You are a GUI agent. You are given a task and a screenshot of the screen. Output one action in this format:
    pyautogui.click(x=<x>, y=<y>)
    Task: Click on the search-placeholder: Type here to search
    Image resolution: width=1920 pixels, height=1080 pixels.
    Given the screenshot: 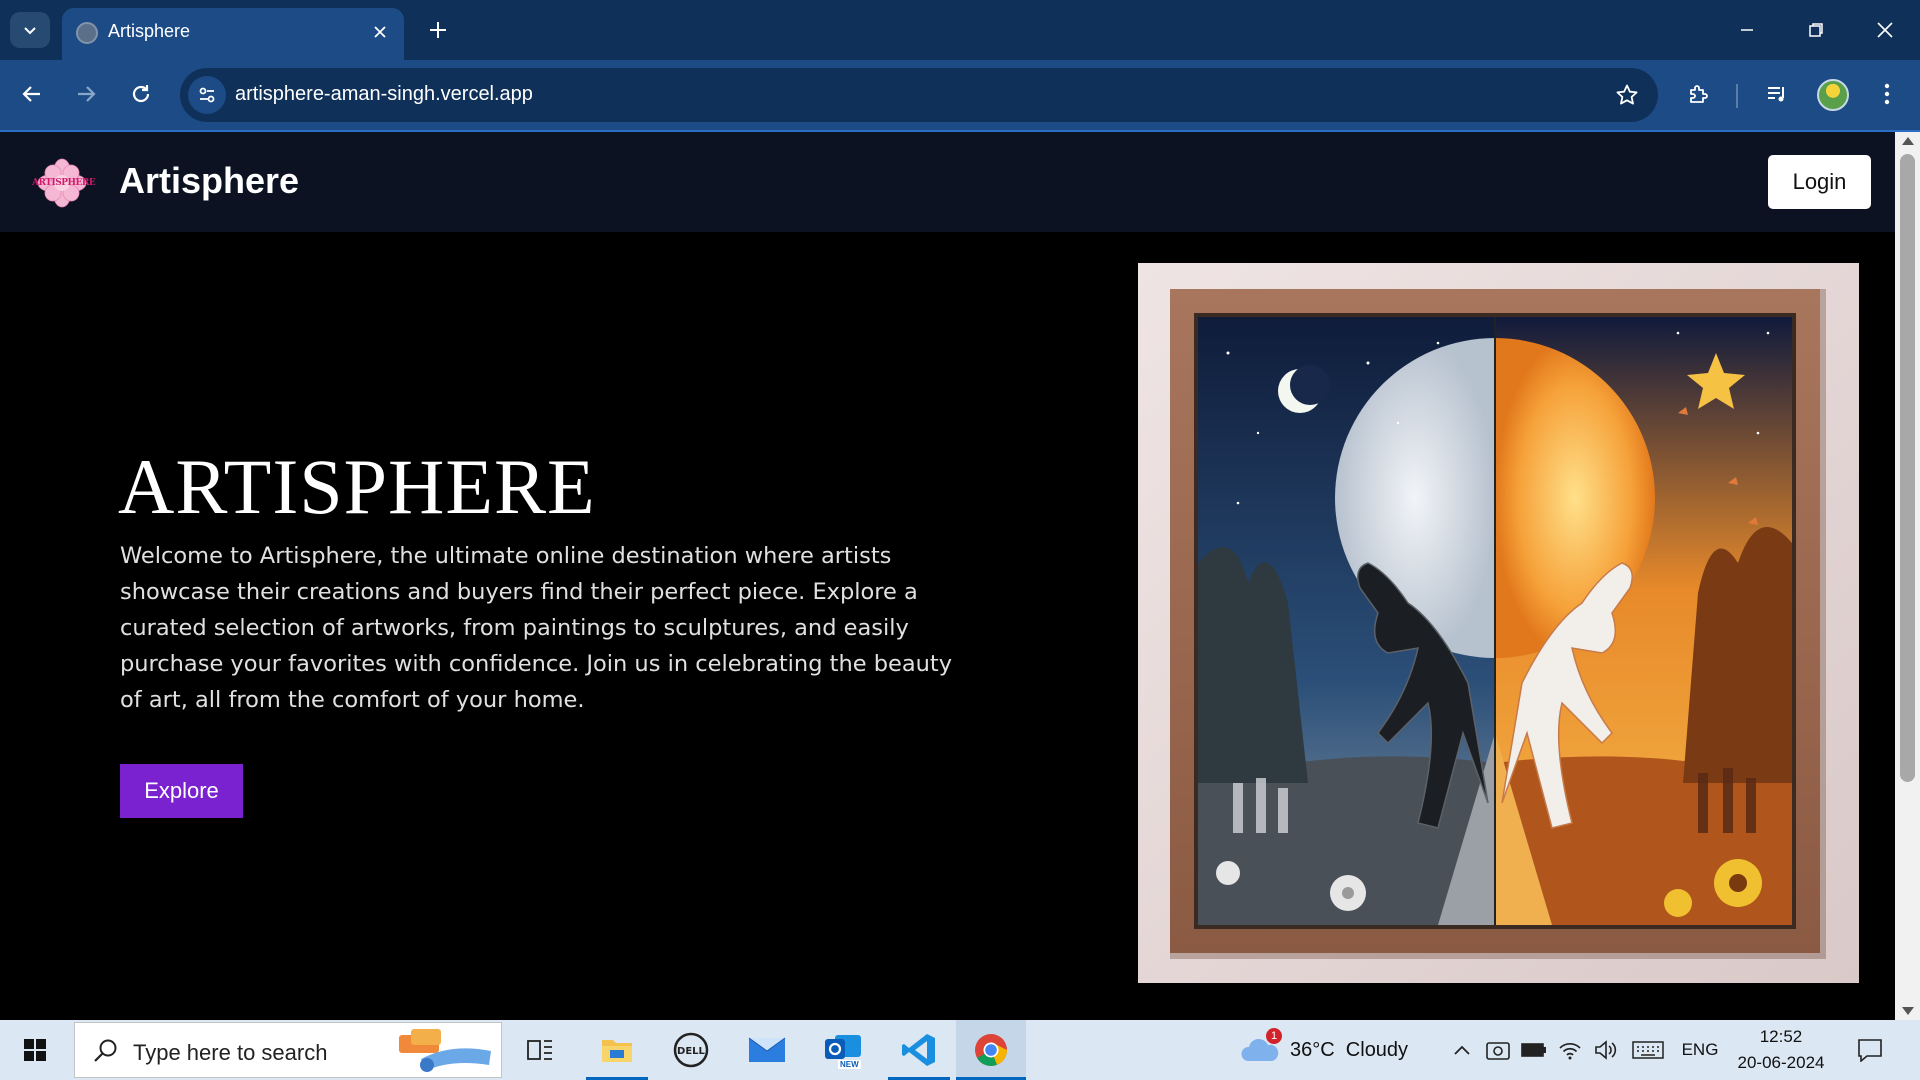 What is the action you would take?
    pyautogui.click(x=230, y=1052)
    